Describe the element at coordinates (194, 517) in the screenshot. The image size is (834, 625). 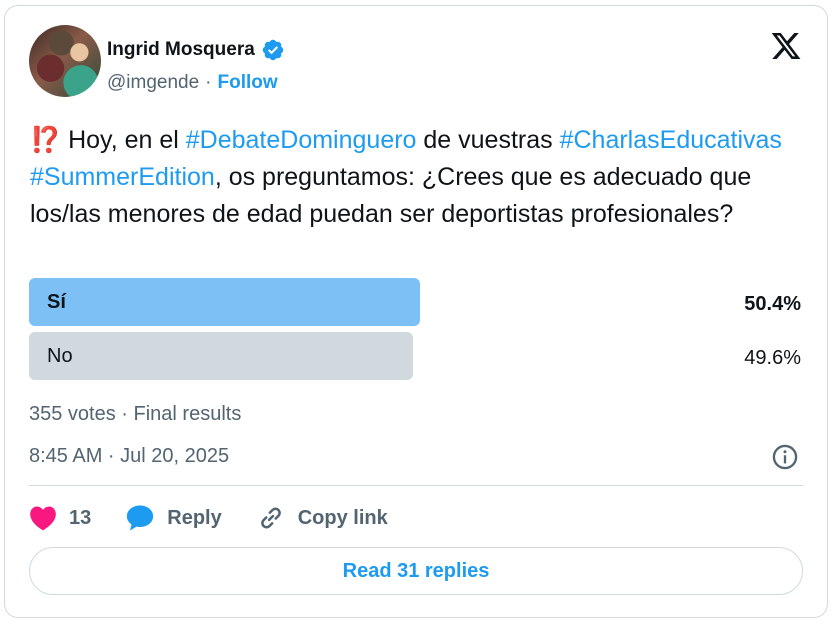
I see `reply-label: Reply` at that location.